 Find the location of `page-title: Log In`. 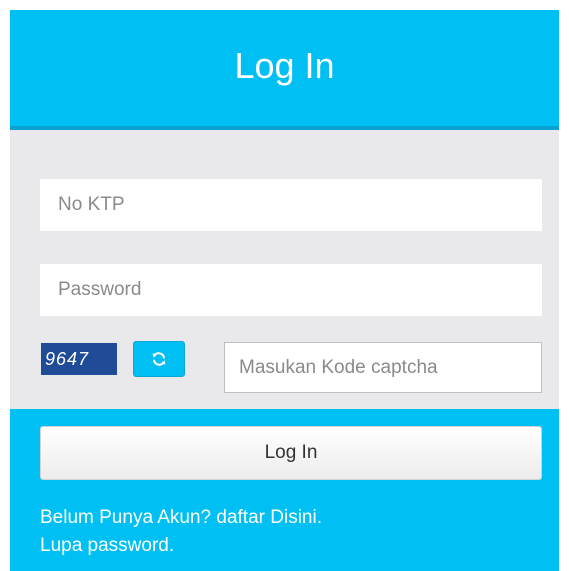

page-title: Log In is located at coordinates (284, 65).